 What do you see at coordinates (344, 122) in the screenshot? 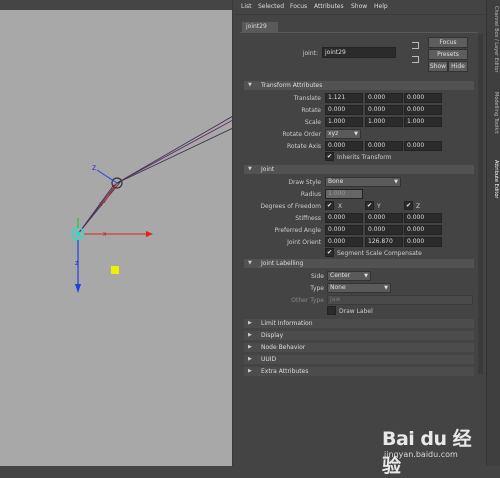
I see `scale-x-field: 1.000` at bounding box center [344, 122].